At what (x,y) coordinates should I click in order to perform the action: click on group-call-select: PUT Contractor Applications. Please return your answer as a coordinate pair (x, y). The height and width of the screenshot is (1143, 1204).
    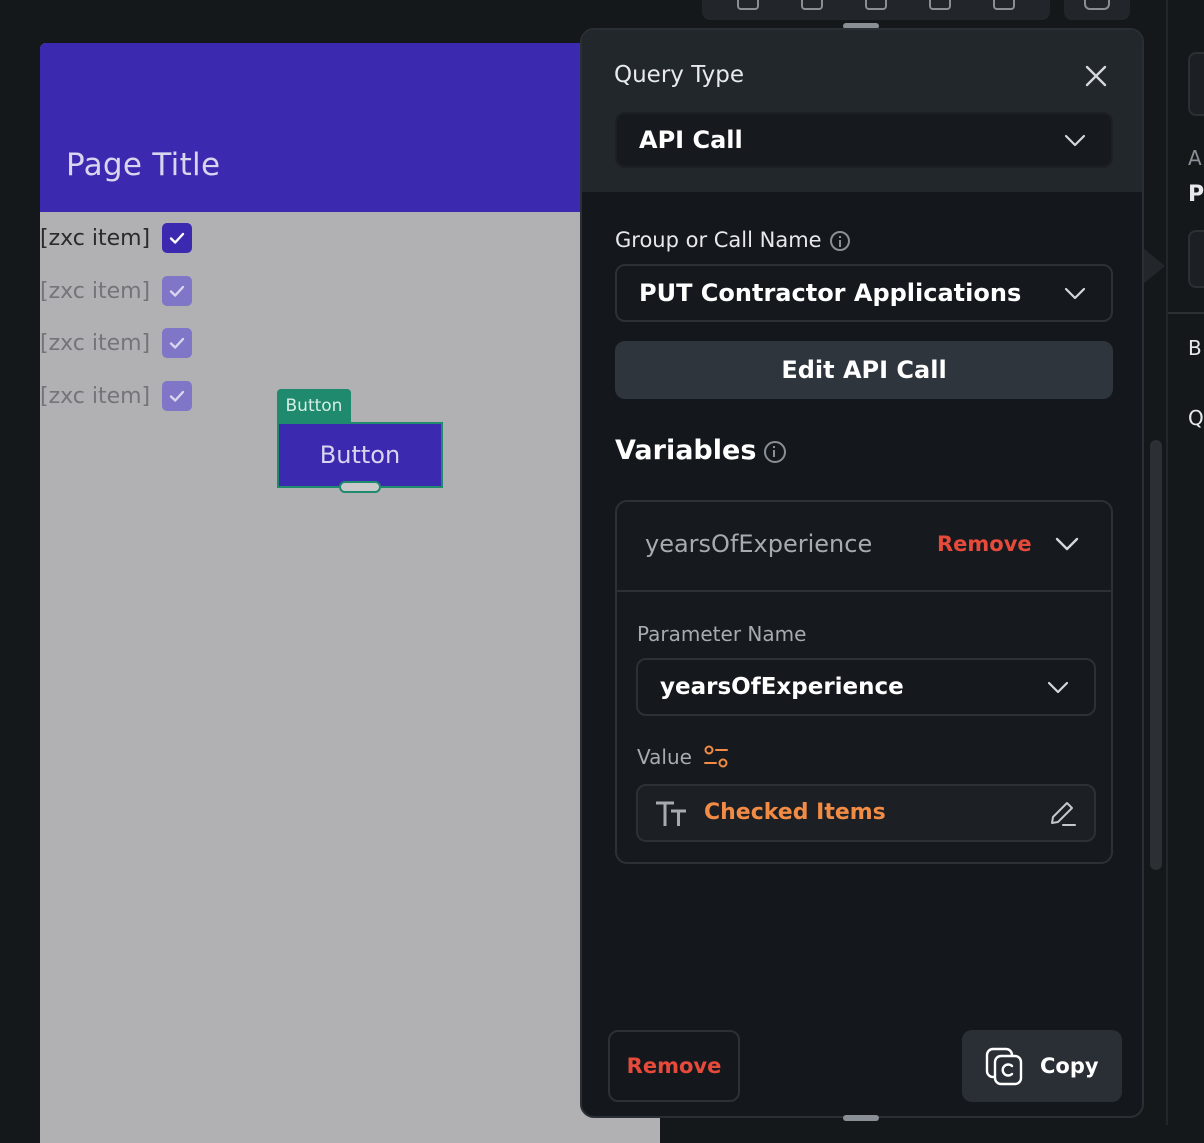
    Looking at the image, I should click on (864, 293).